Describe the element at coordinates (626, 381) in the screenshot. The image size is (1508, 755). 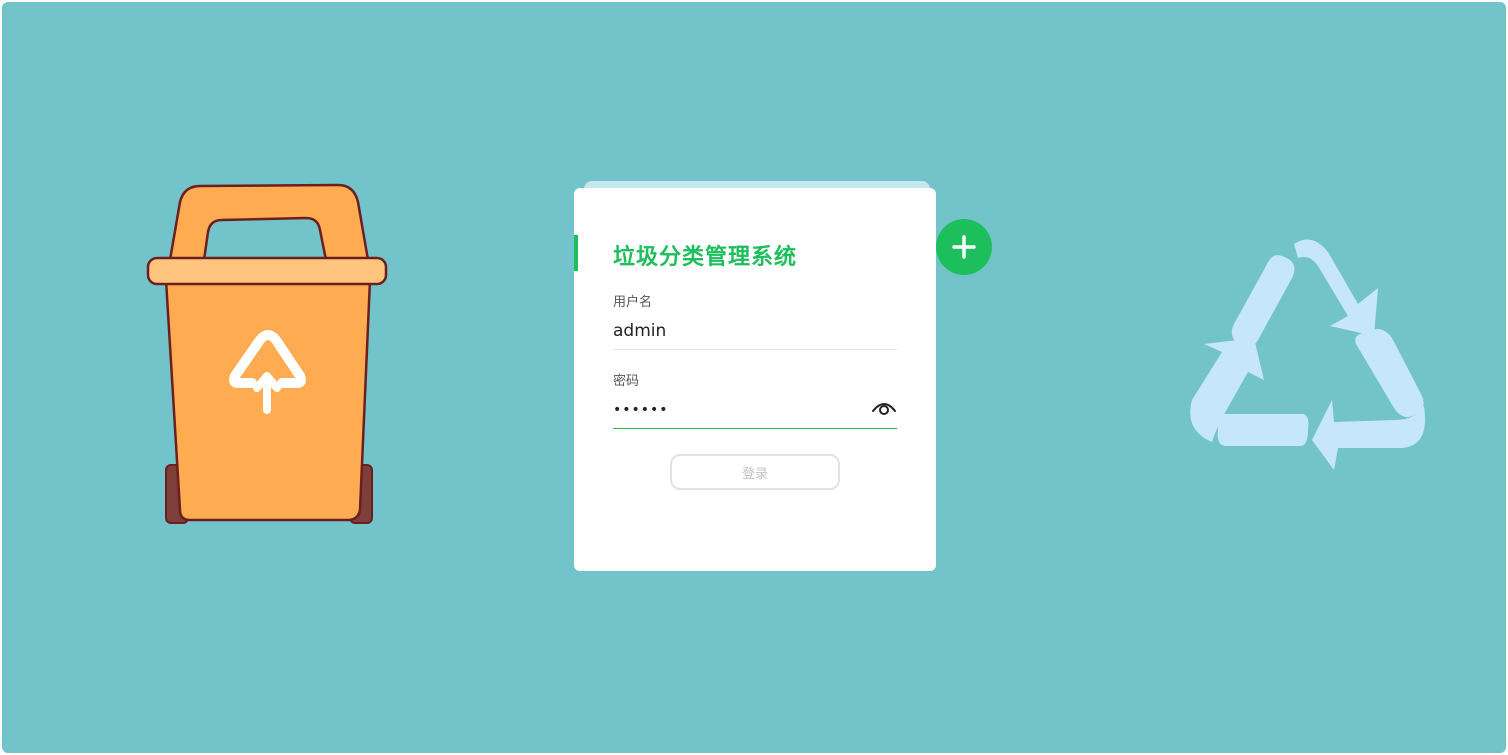
I see `password-label: 密码` at that location.